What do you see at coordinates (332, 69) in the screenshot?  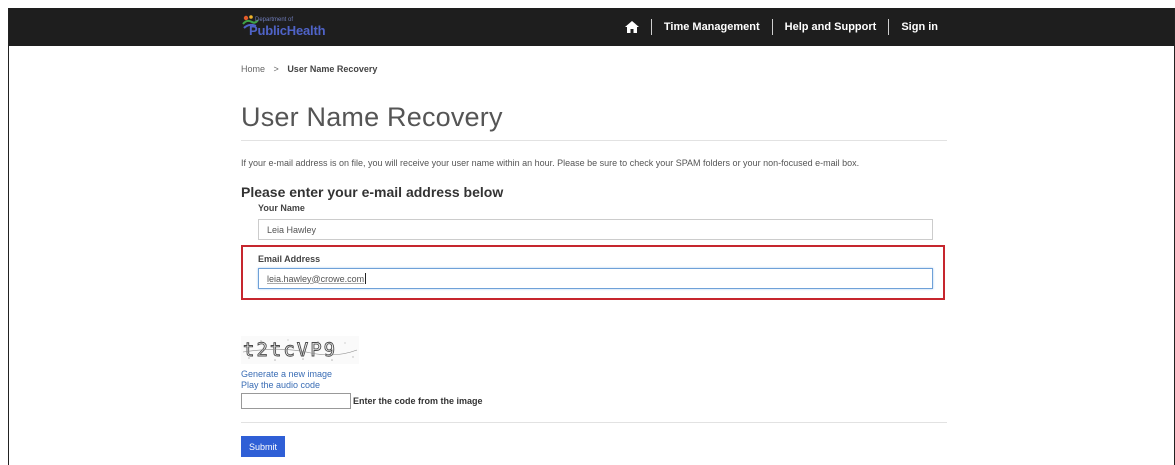 I see `breadcrumb-current: User Name Recovery` at bounding box center [332, 69].